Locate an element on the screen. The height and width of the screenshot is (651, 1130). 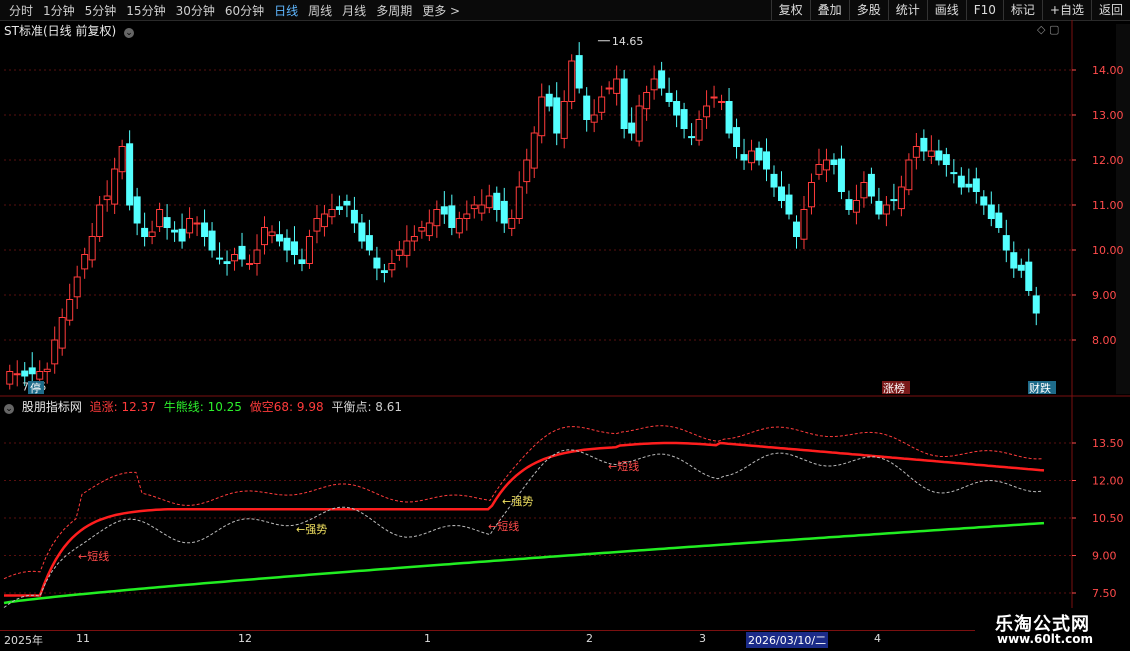
date-label-dec: 12 is located at coordinates (245, 638).